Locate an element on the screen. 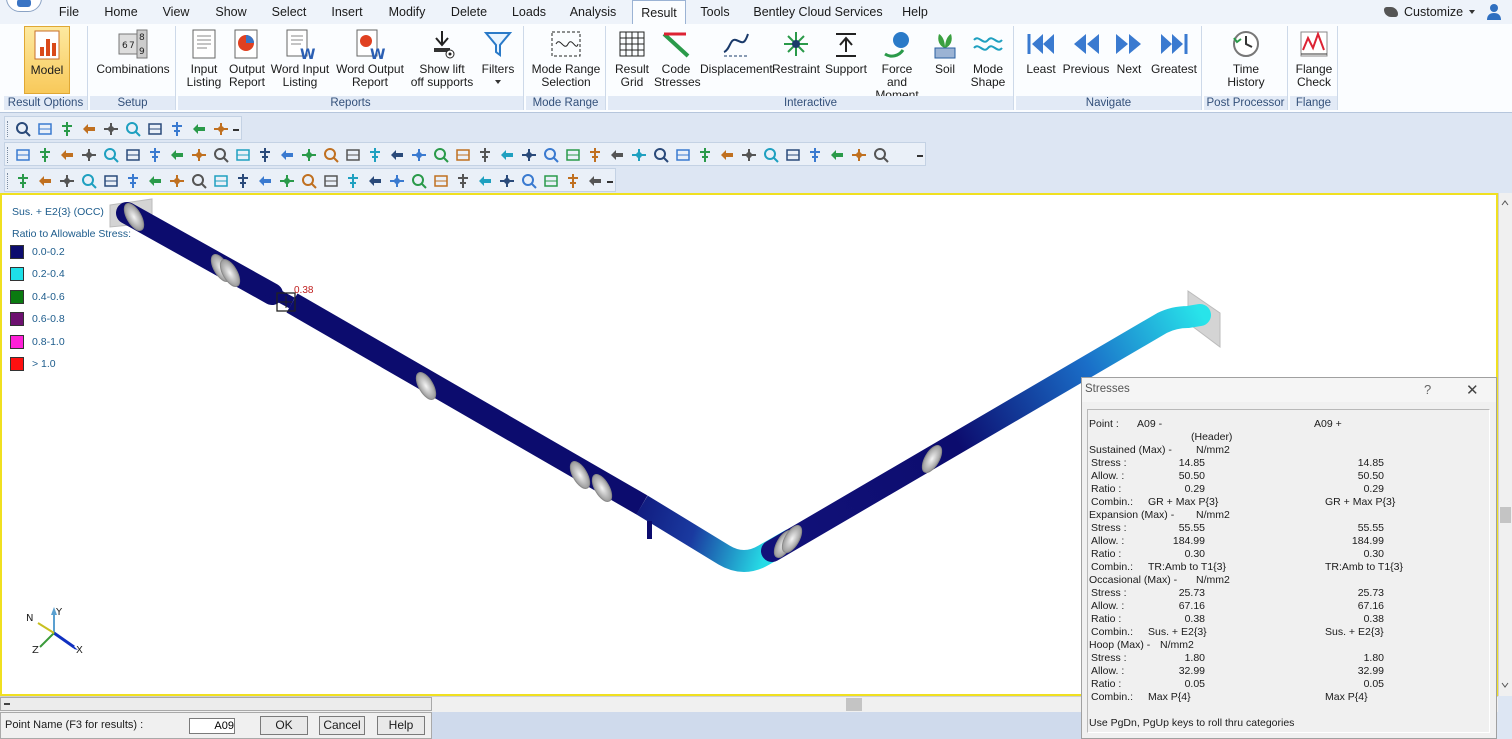  menu-bentley-cloud-services: Bentley Cloud Services is located at coordinates (818, 12).